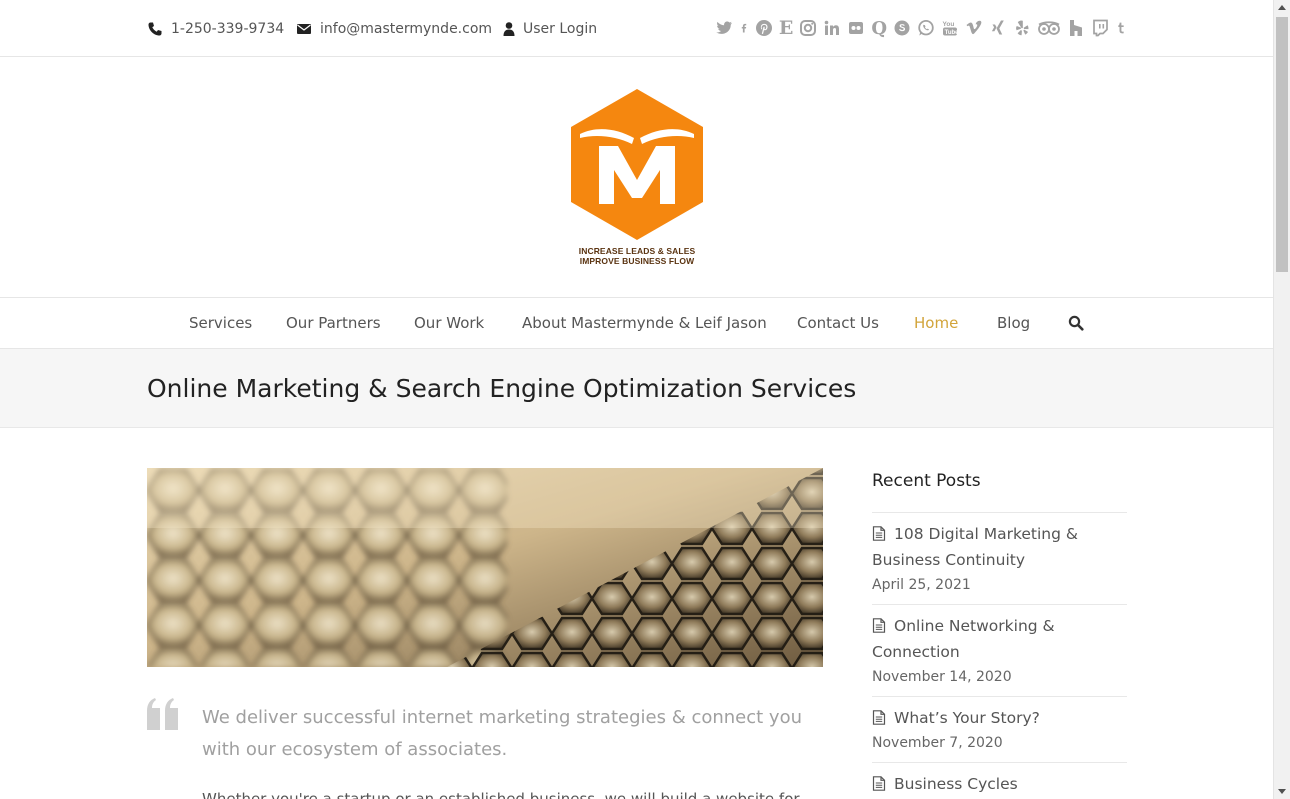 Image resolution: width=1290 pixels, height=799 pixels. I want to click on linkedin-icon, so click(832, 28).